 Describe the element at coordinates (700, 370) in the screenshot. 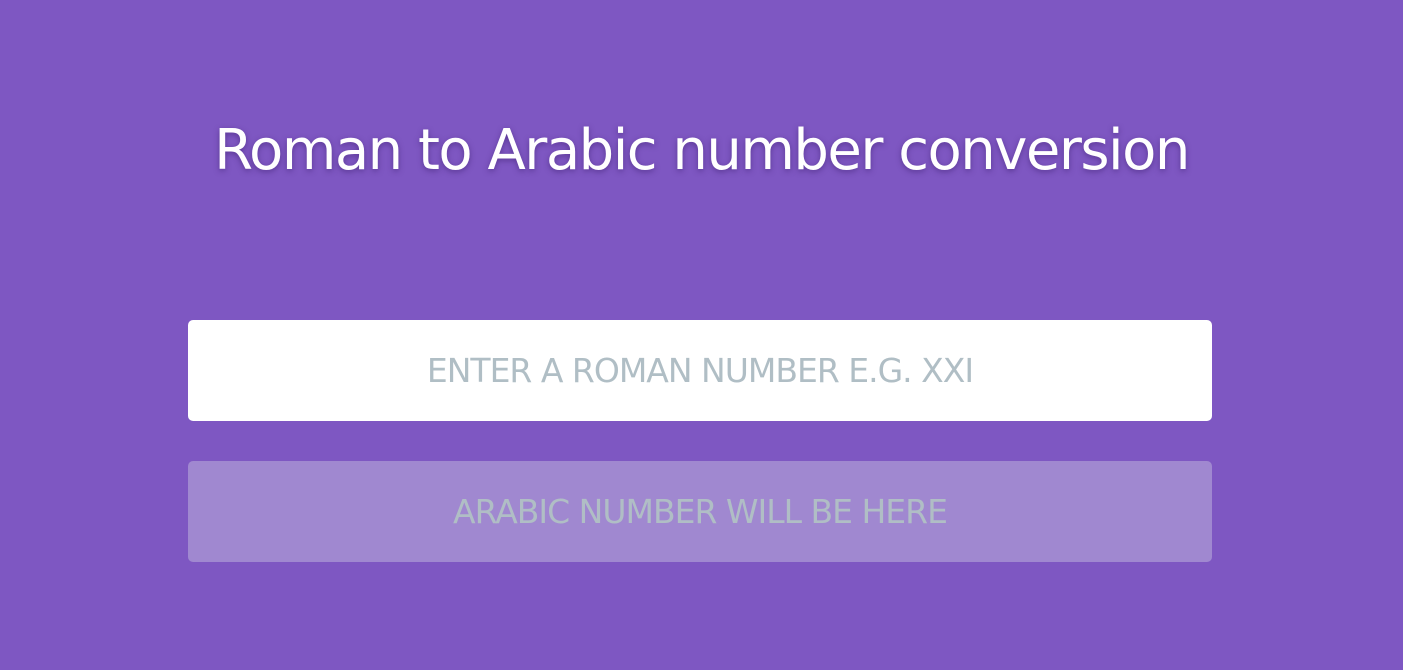

I see `roman-number-input` at that location.